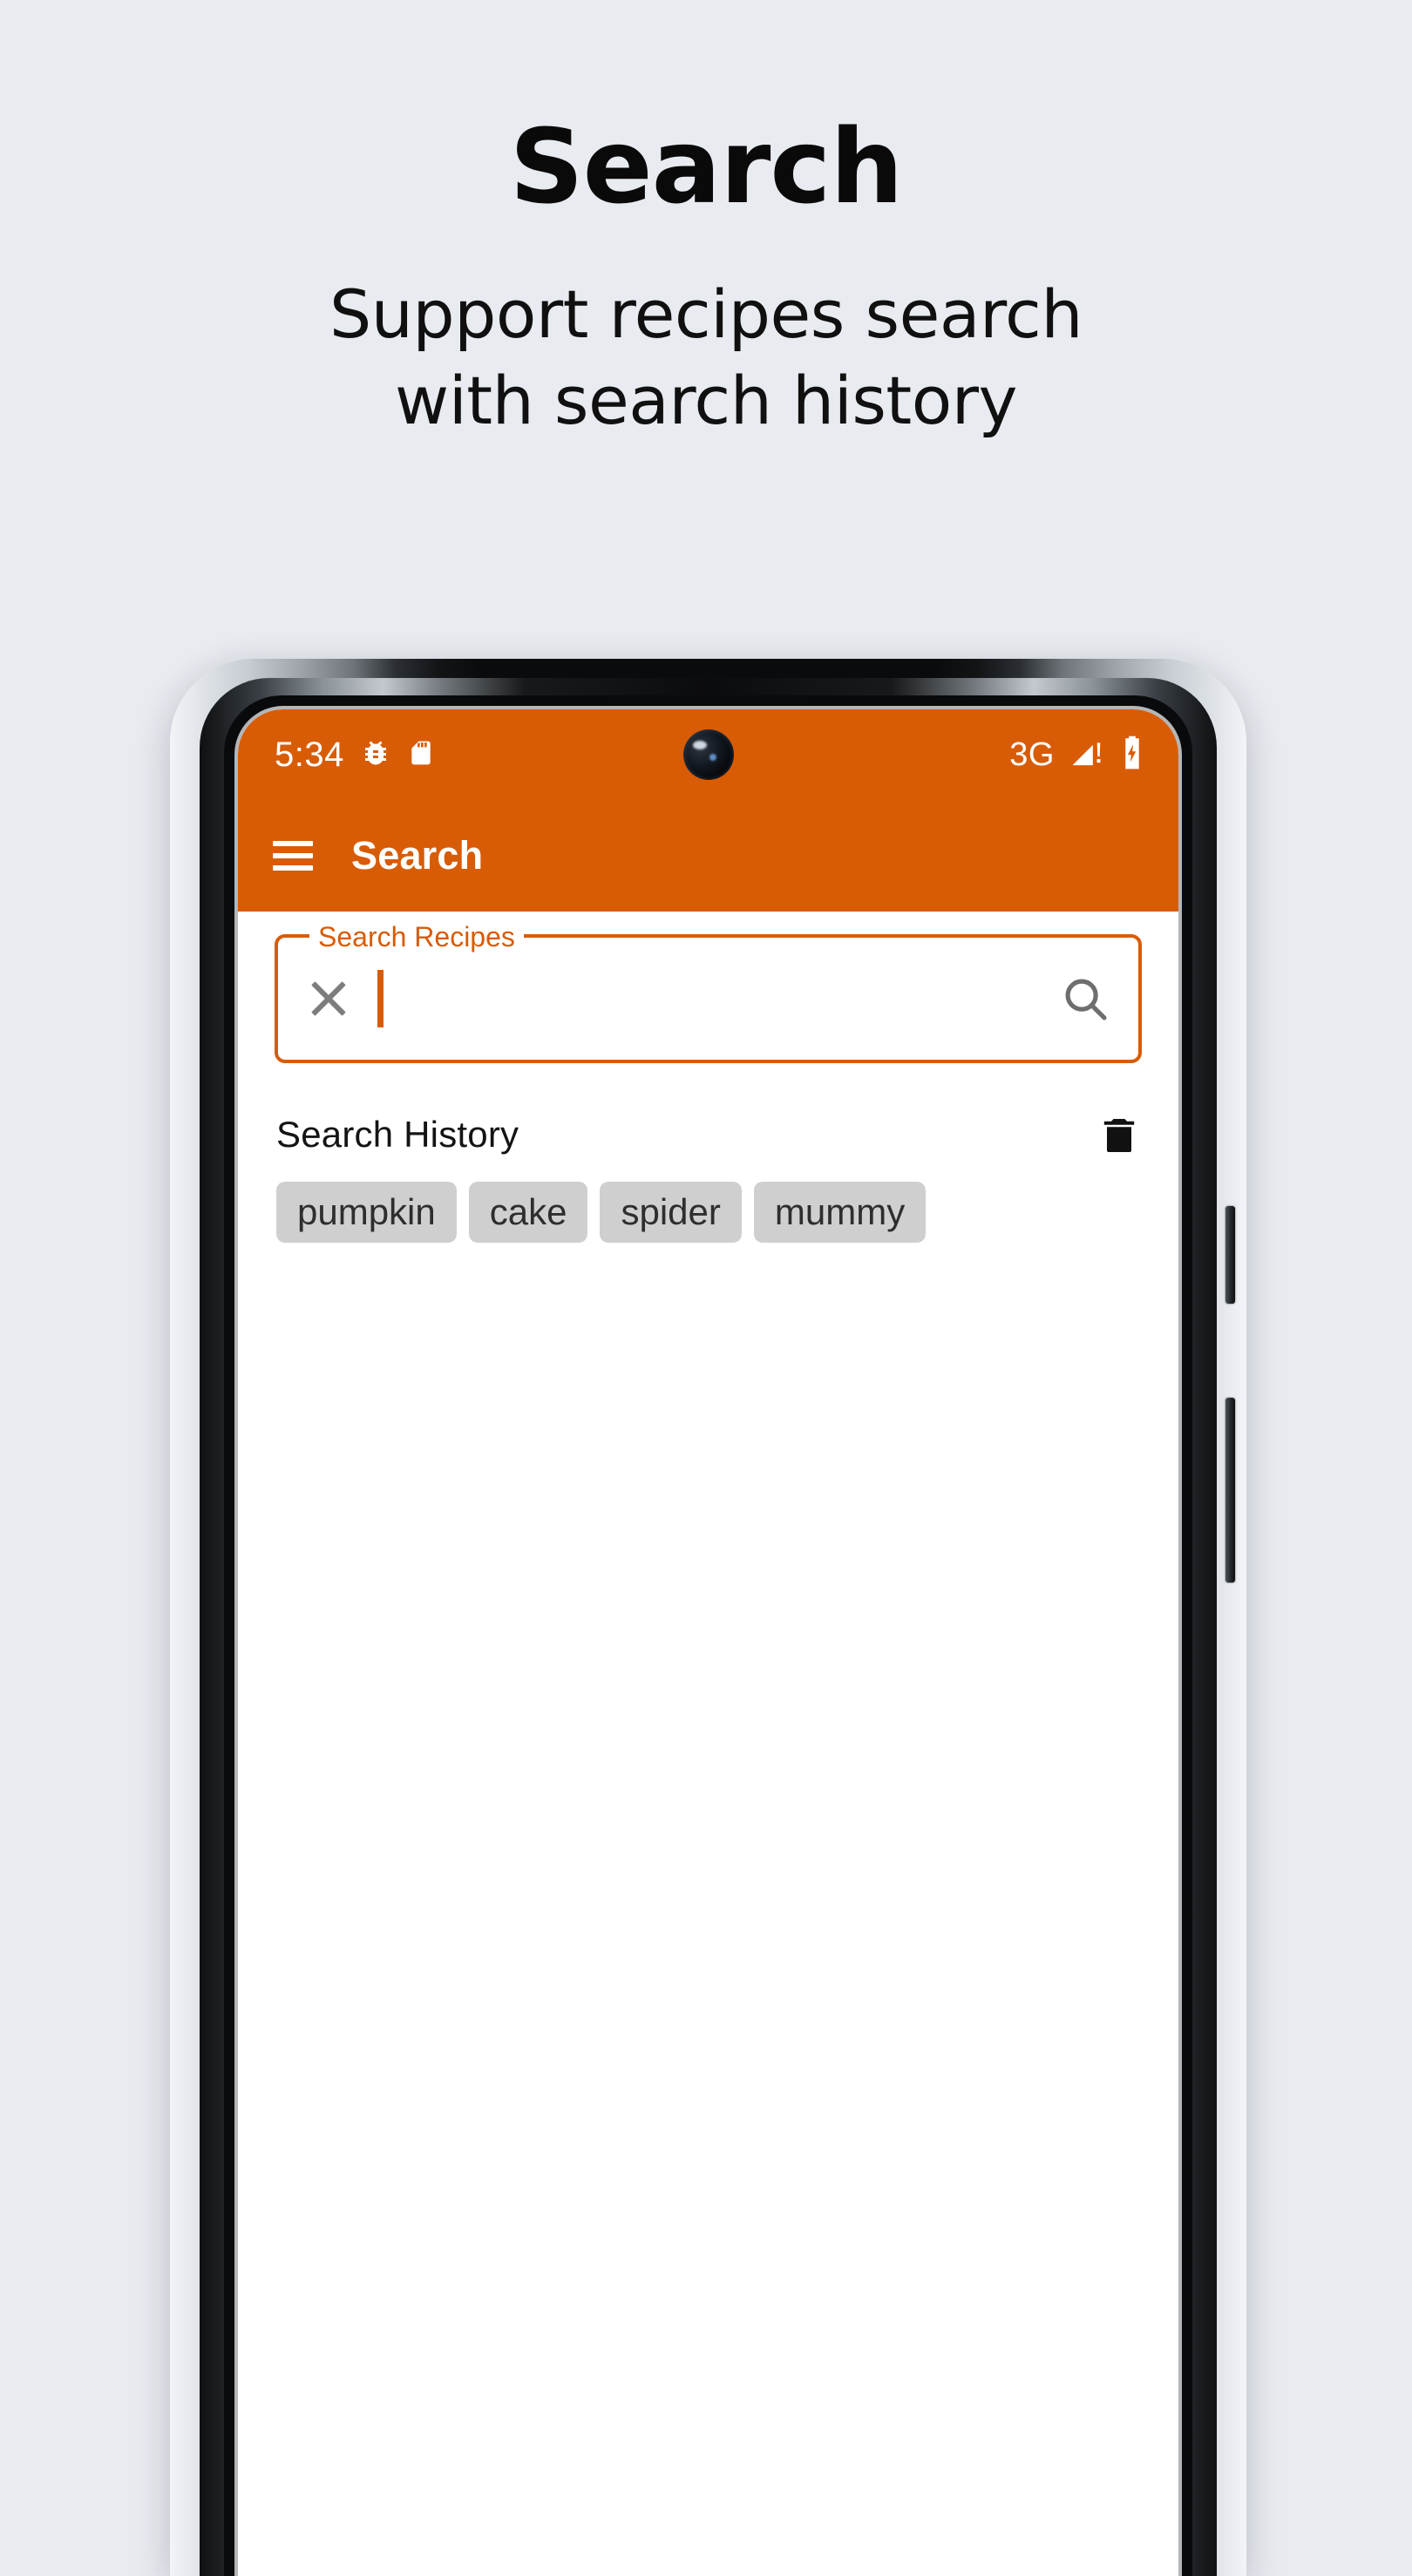 Image resolution: width=1412 pixels, height=2576 pixels. What do you see at coordinates (328, 999) in the screenshot?
I see `close-x-icon` at bounding box center [328, 999].